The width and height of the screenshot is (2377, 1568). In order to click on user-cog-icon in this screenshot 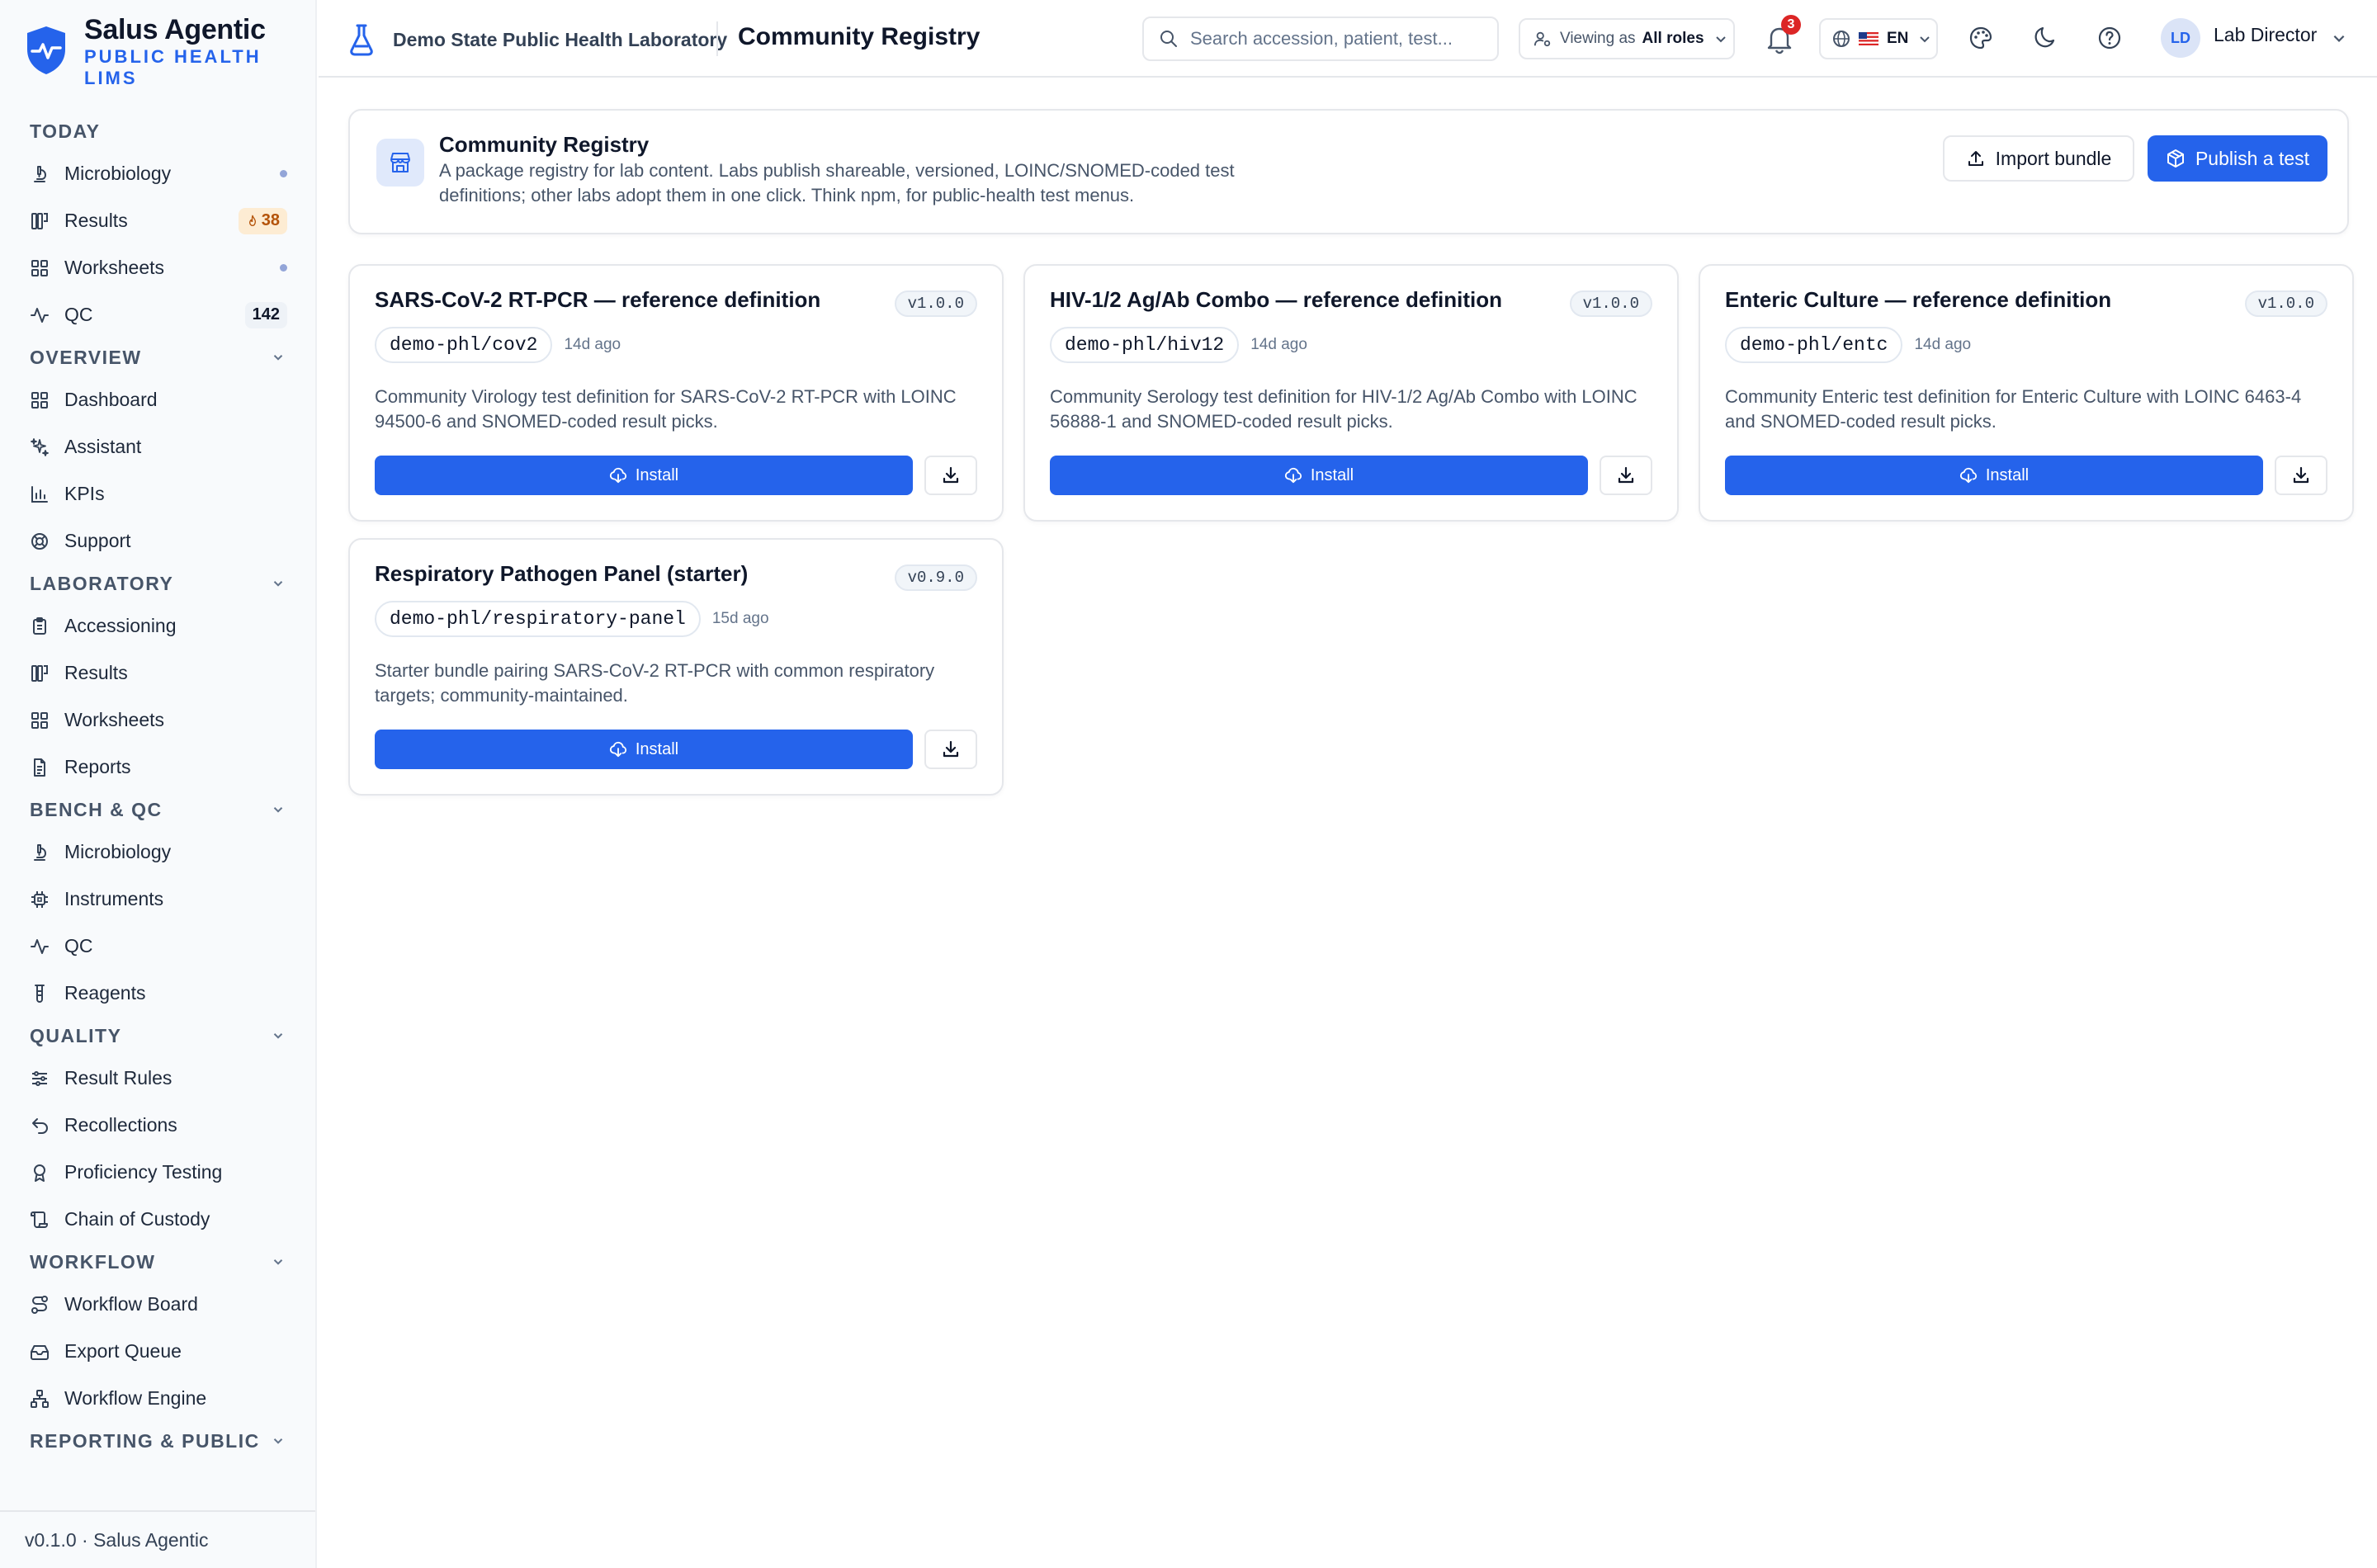, I will do `click(1542, 39)`.